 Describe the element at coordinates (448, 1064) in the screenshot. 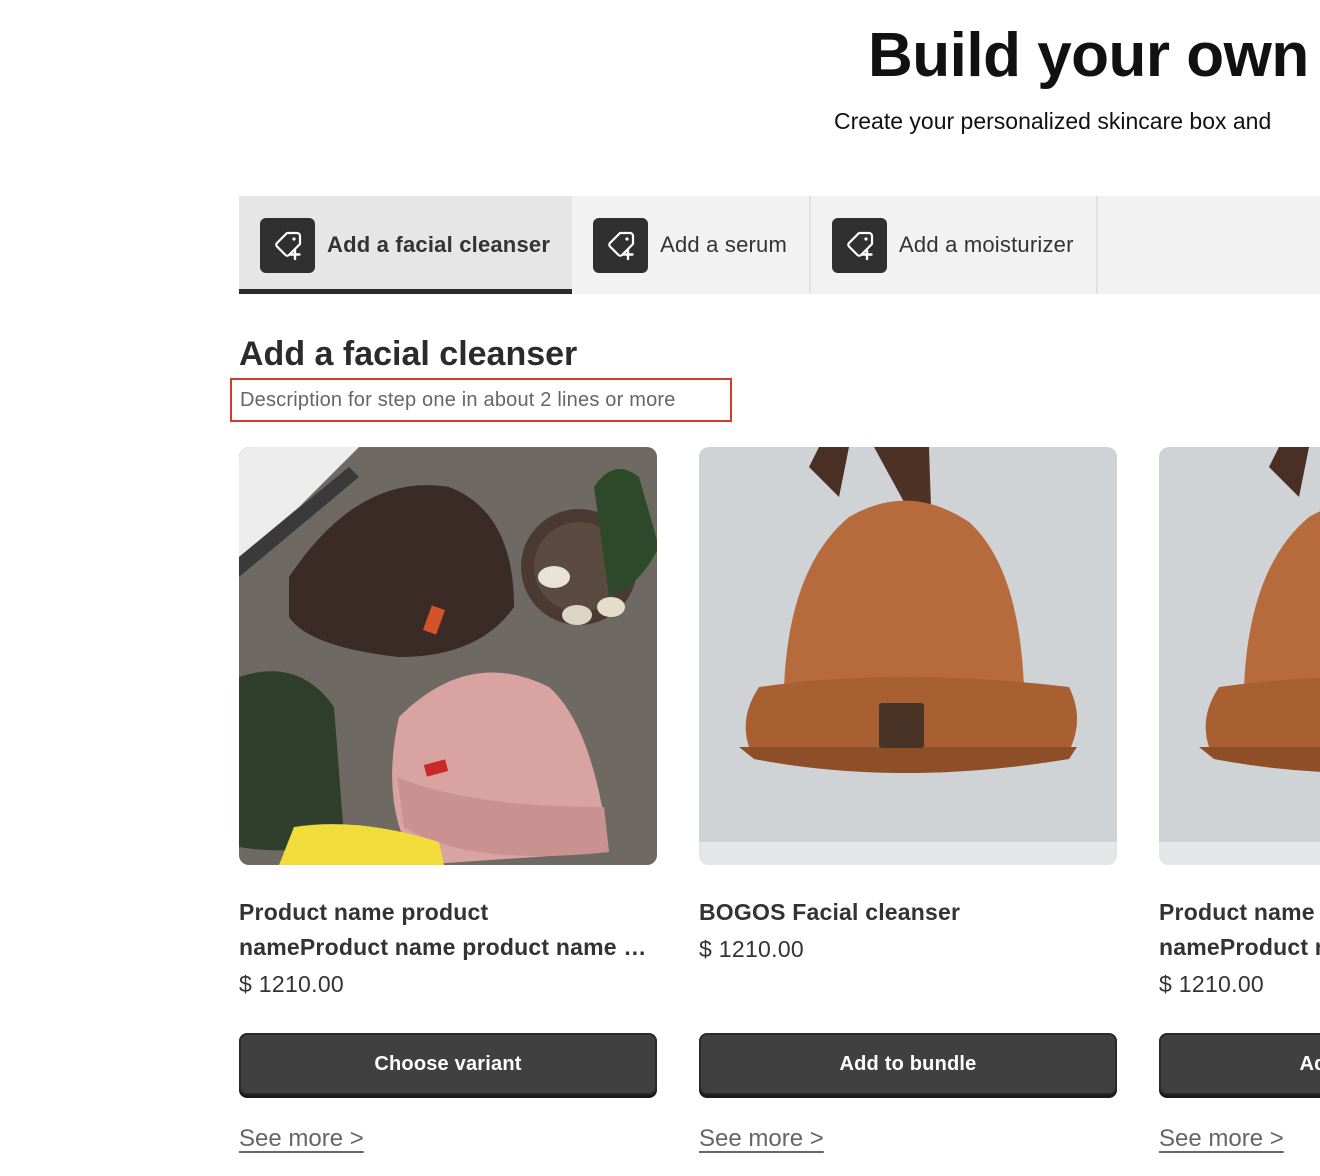

I see `choose-variant-button: Choose variant` at that location.